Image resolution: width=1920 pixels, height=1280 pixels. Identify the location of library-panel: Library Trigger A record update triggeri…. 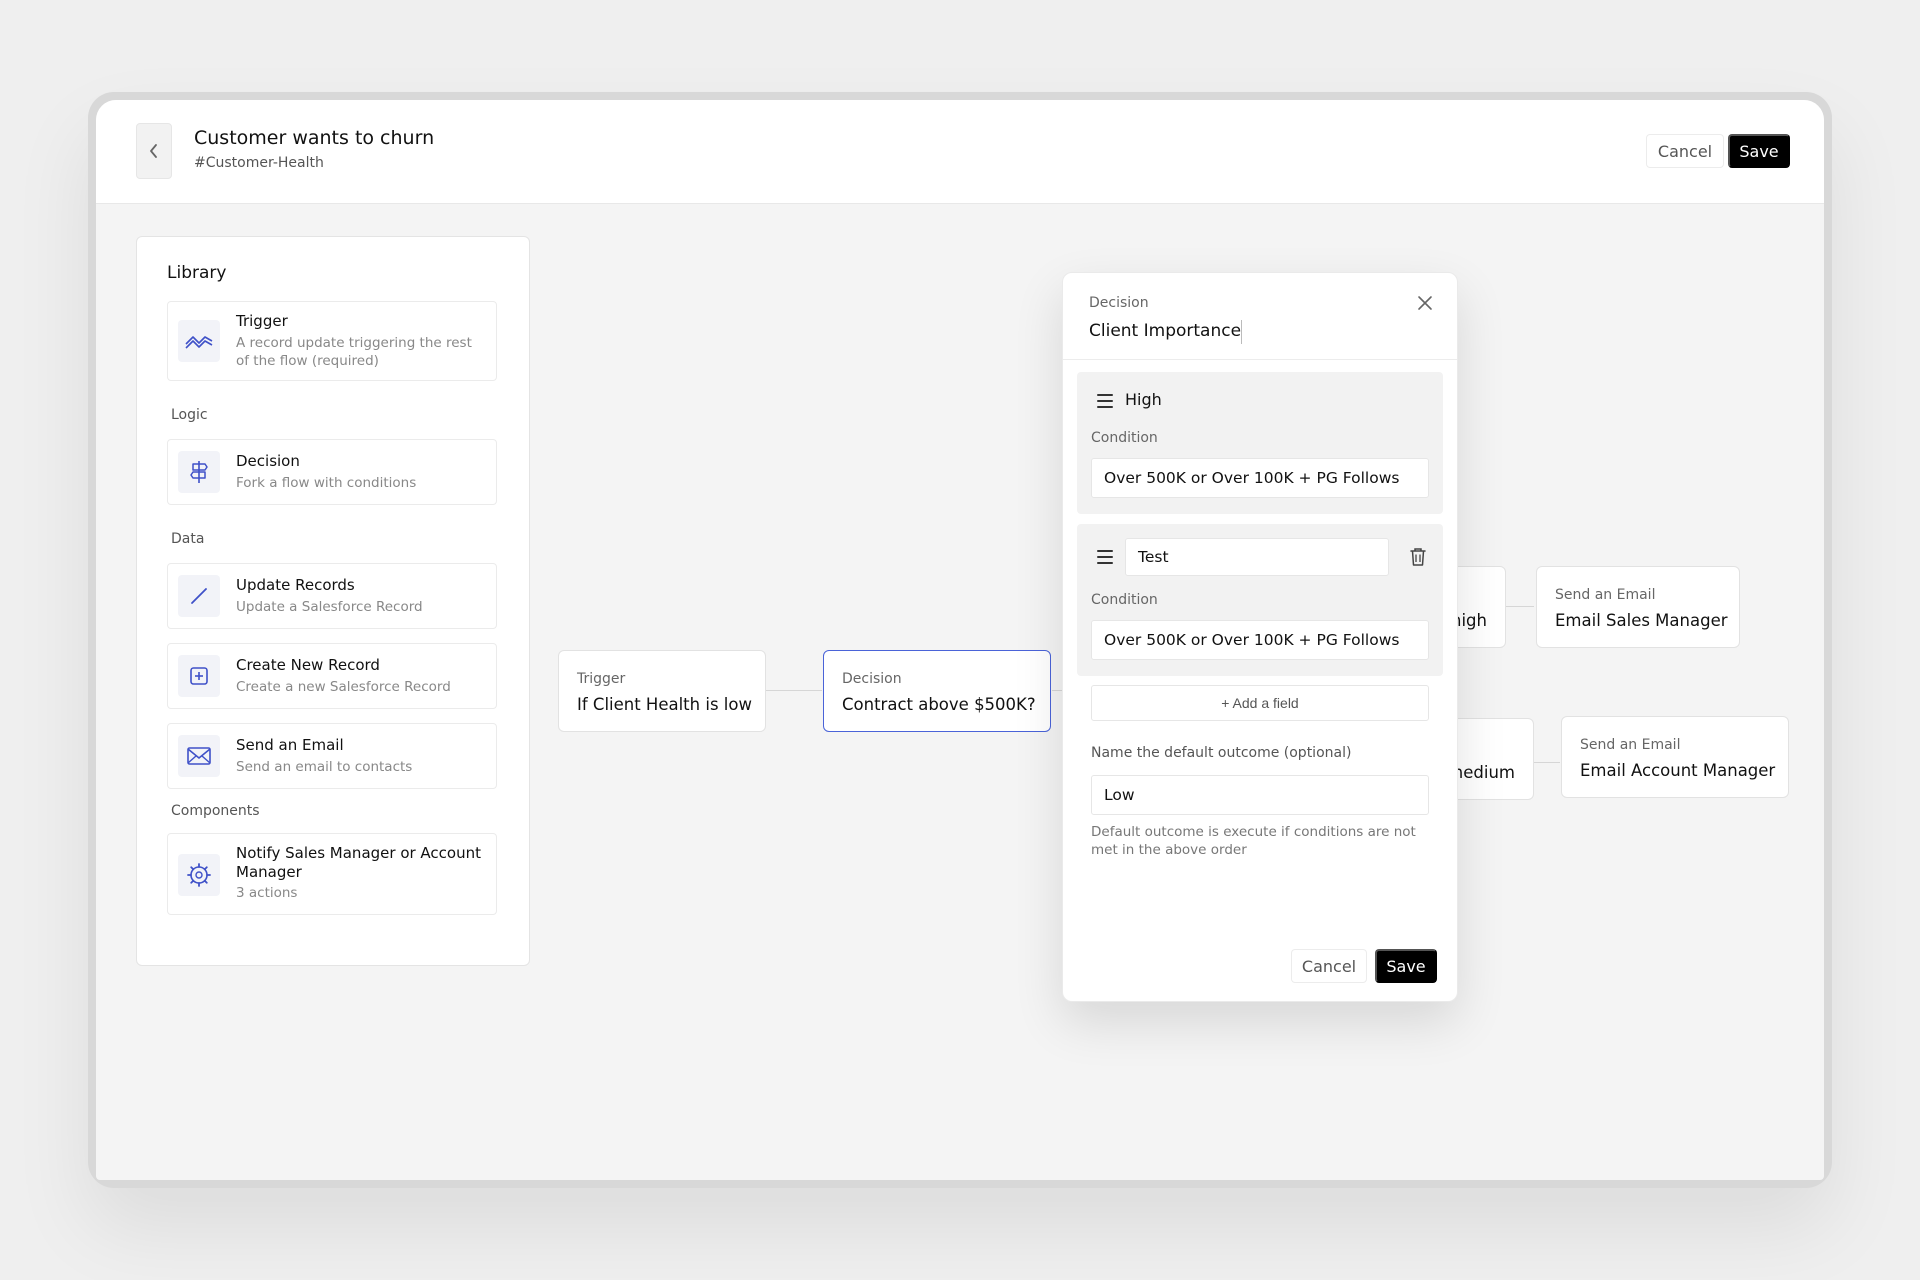
(333, 601).